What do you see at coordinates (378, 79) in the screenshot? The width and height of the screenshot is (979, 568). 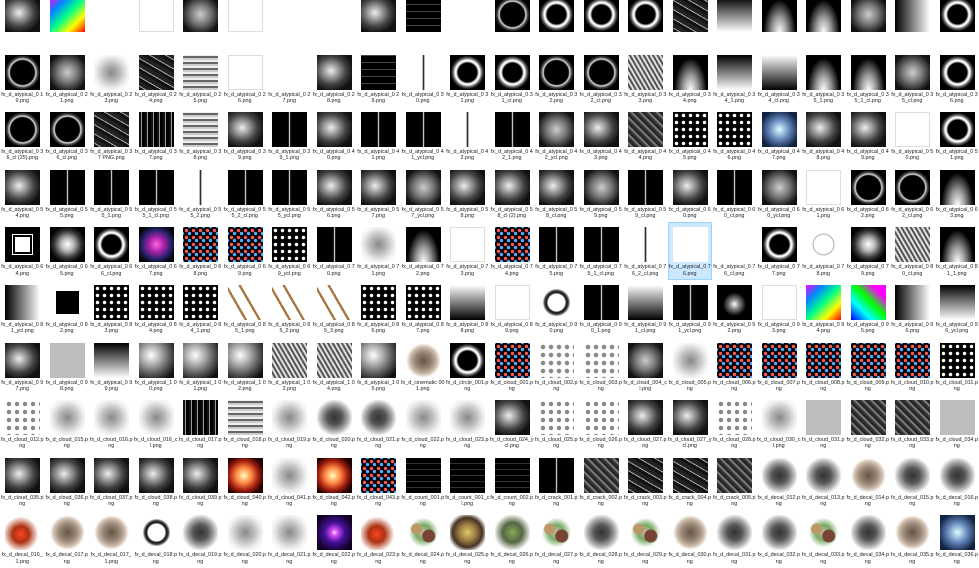 I see `file-tile: fx_d_atypical_0 29.png` at bounding box center [378, 79].